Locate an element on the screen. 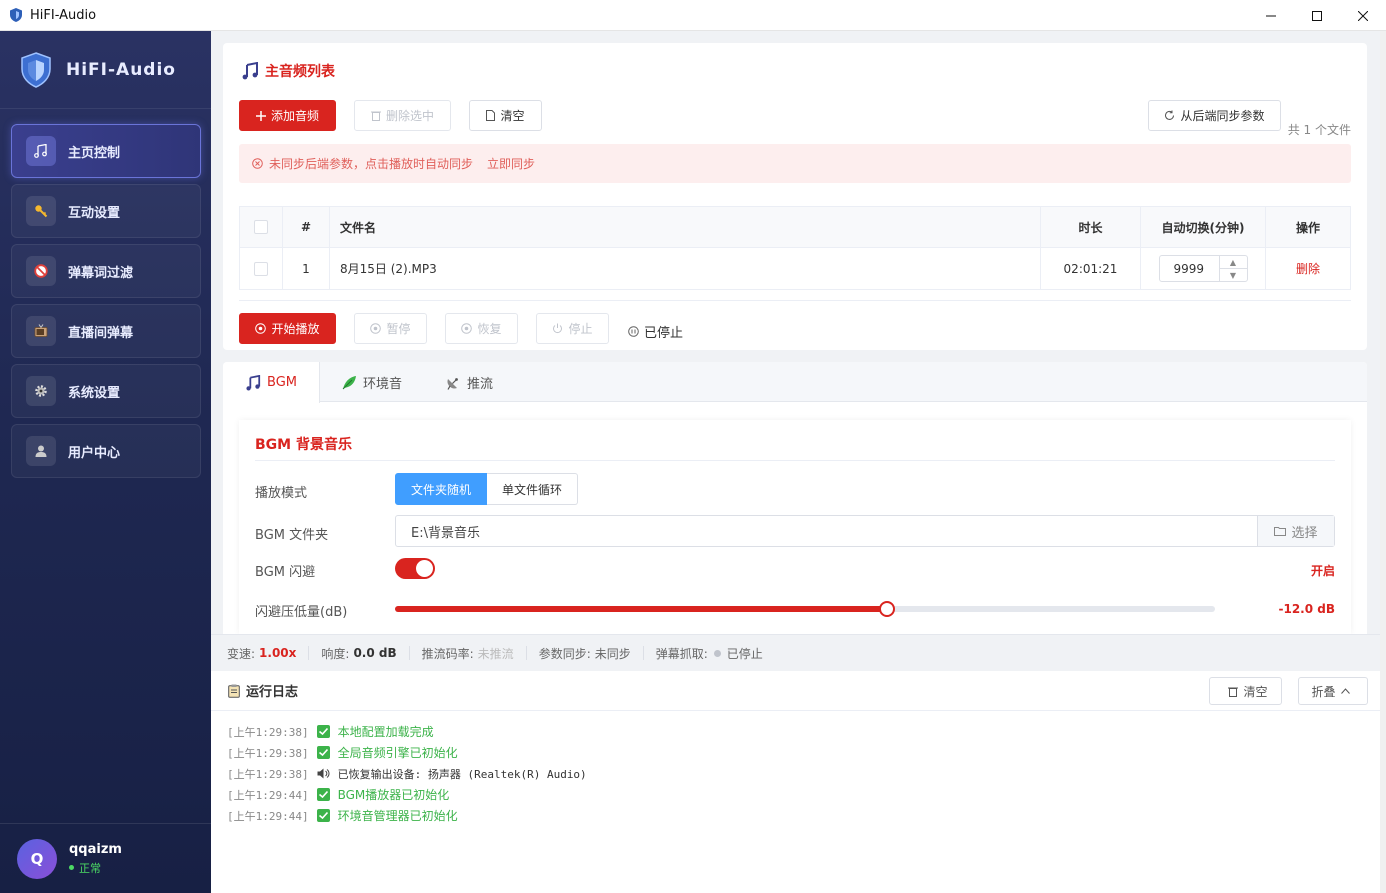 This screenshot has width=1386, height=893. status-value: 已停止 is located at coordinates (744, 653).